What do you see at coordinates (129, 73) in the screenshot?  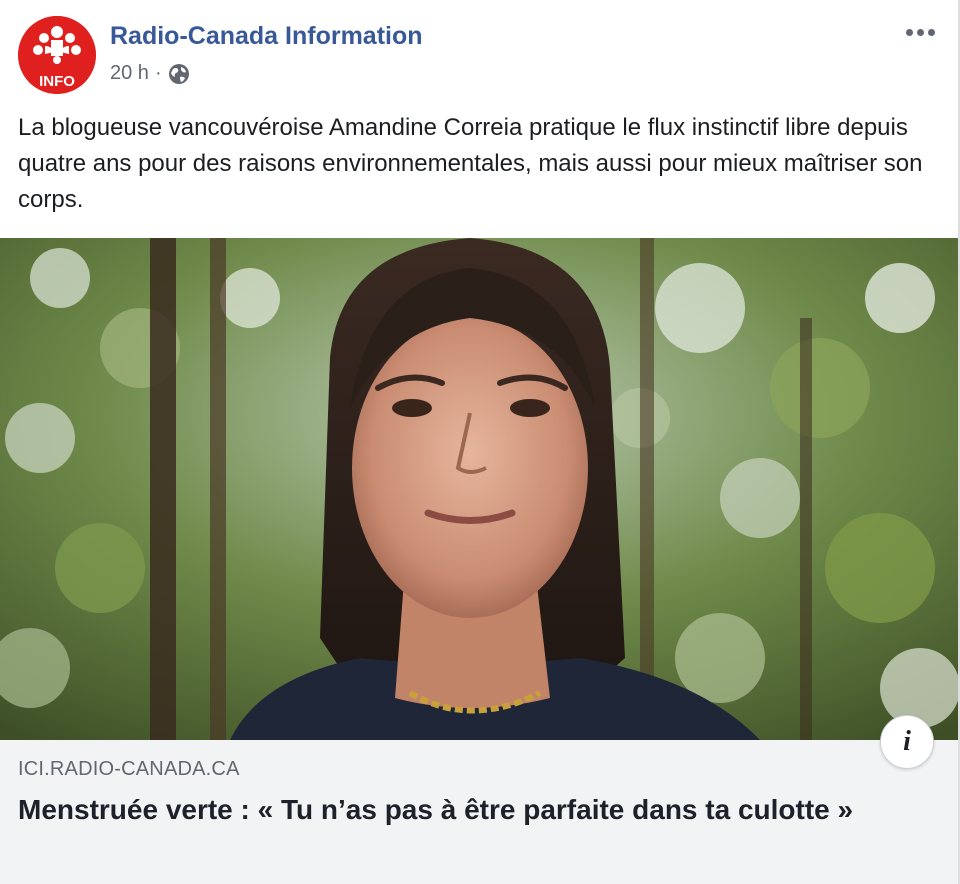 I see `post-timestamp: 20 h` at bounding box center [129, 73].